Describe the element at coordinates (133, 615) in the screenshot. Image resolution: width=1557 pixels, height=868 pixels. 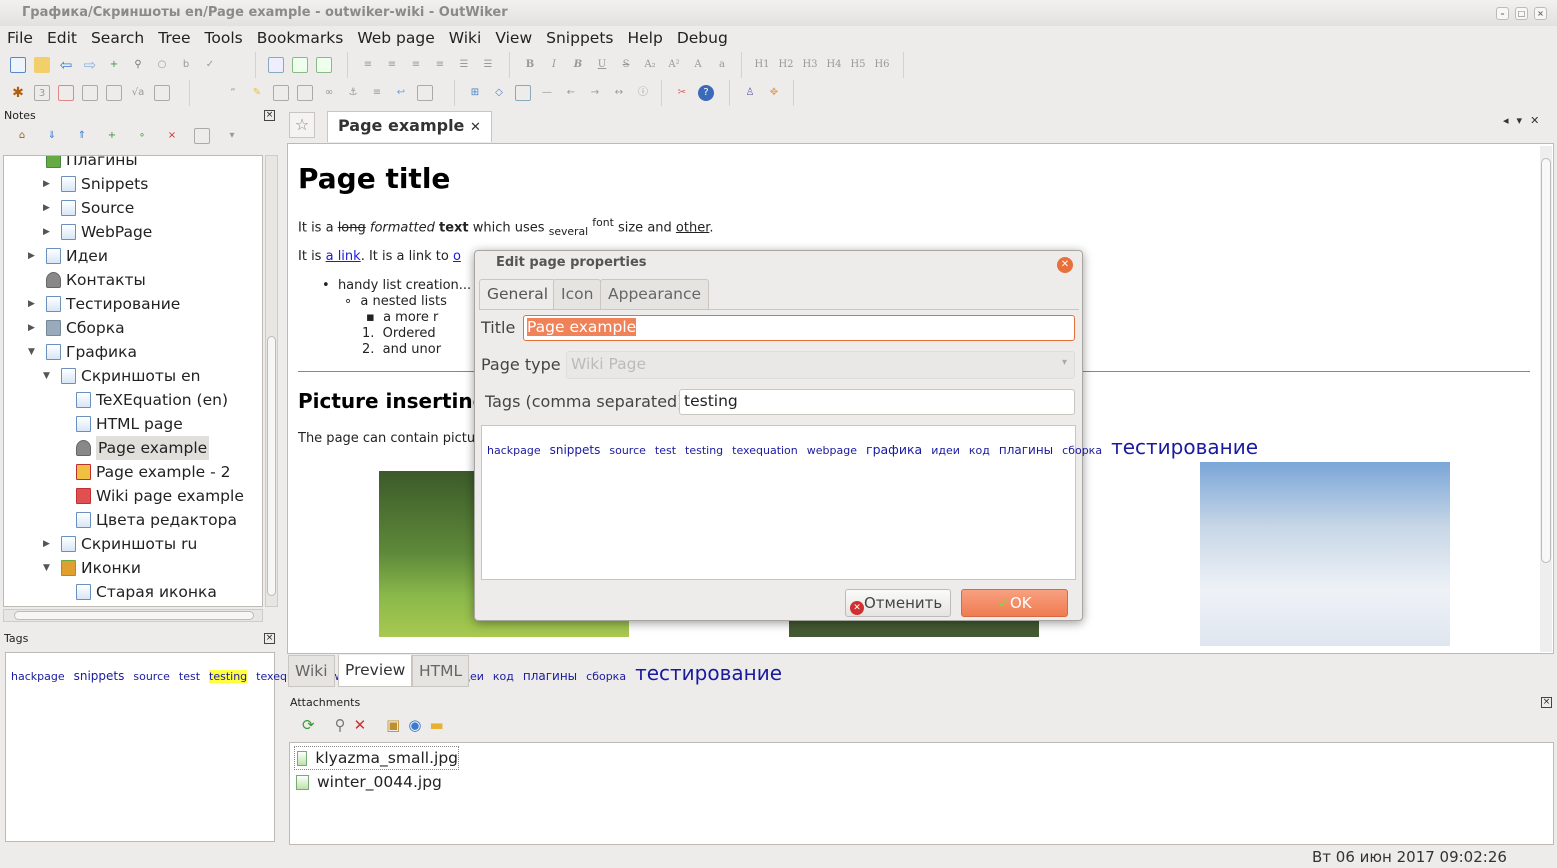
I see `tree-horizontal-scrollbar` at that location.